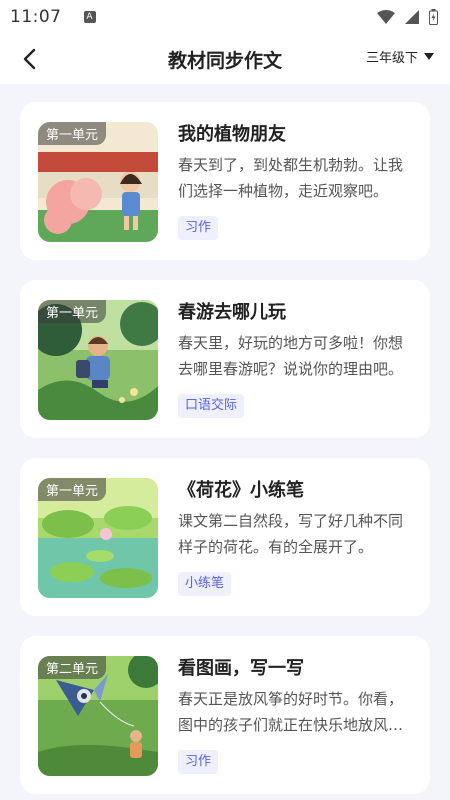 The width and height of the screenshot is (450, 800). I want to click on card-thumbnail: 第二单元, so click(98, 716).